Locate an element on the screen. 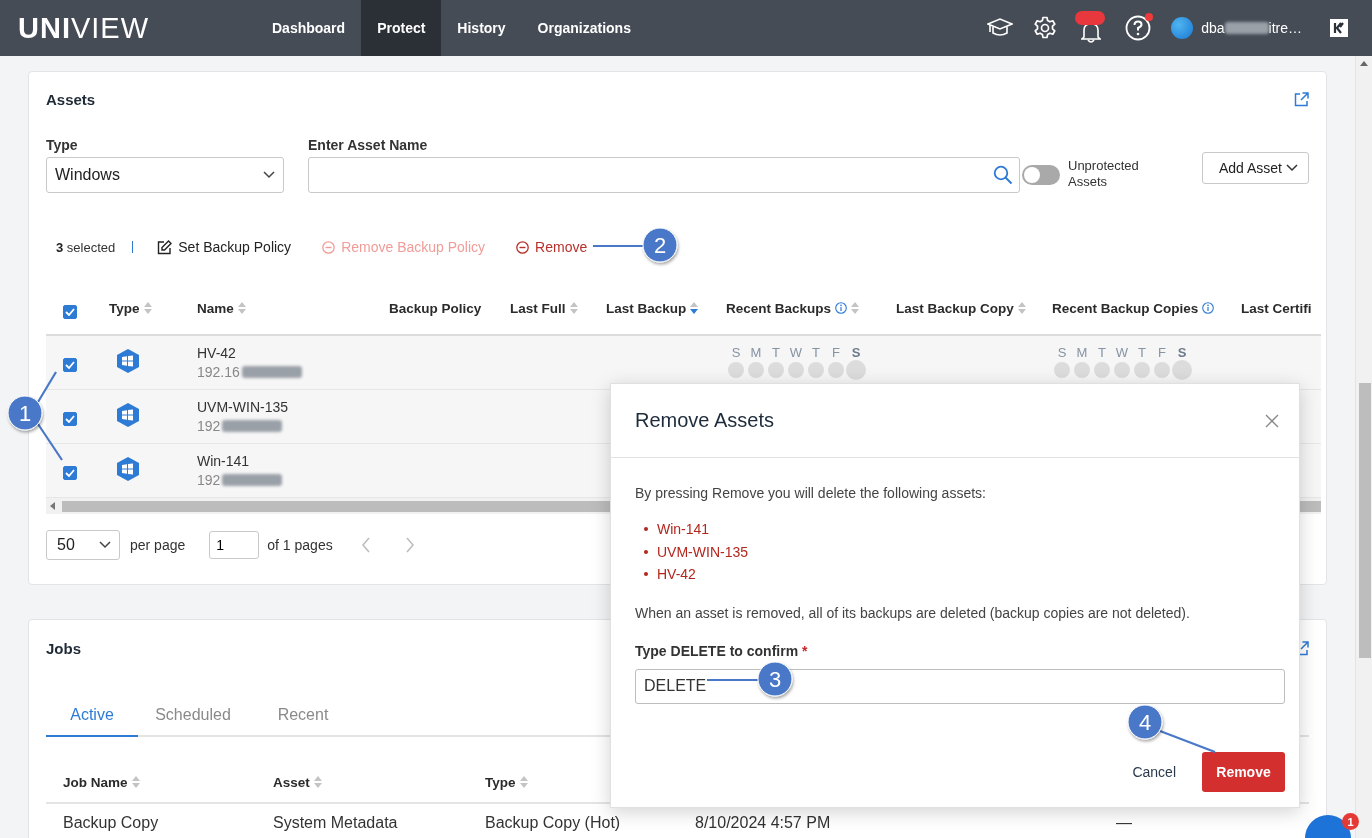  asset-name: HV-42 is located at coordinates (289, 353).